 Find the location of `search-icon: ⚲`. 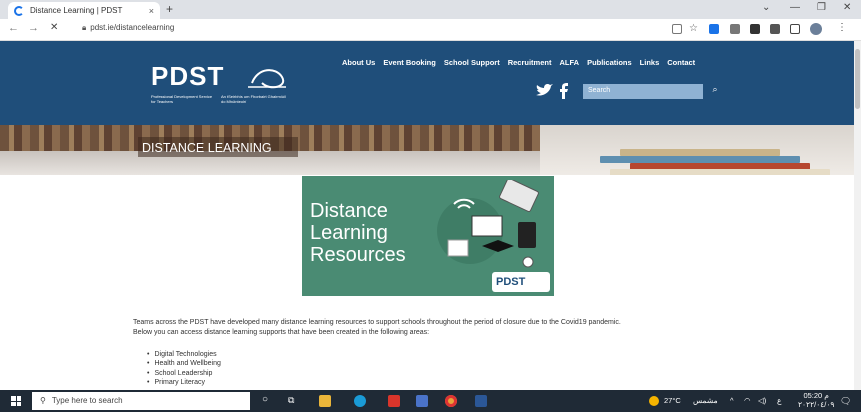

search-icon: ⚲ is located at coordinates (43, 400).